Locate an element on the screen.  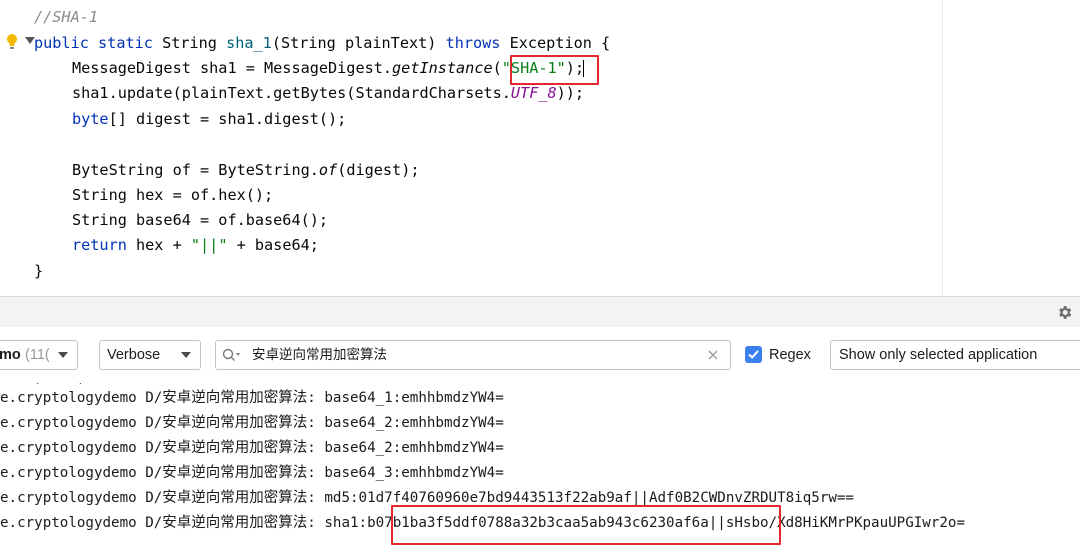
app-filter-value: Show only selected application is located at coordinates (938, 355).